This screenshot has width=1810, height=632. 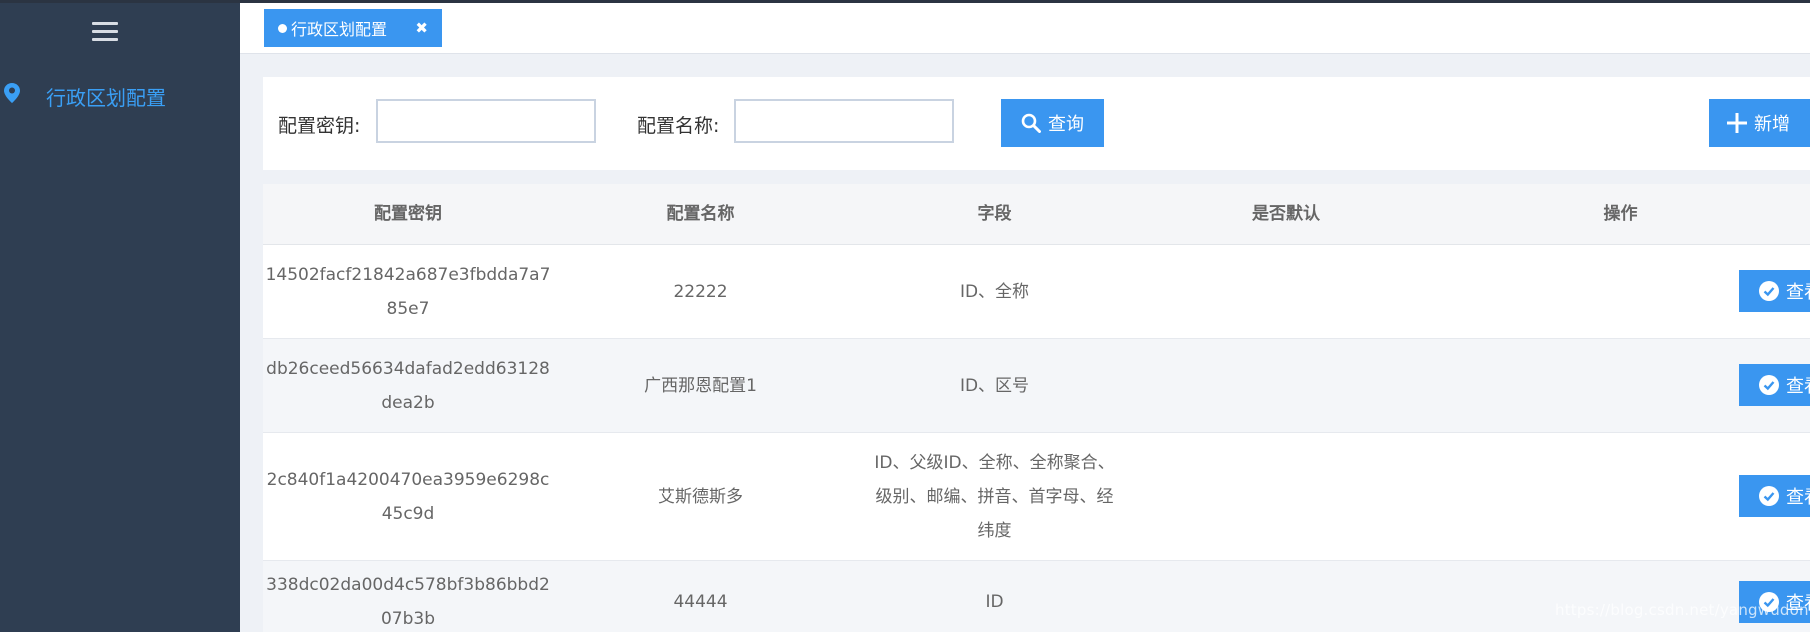 I want to click on cell-config-key: db26ceed56634dafad2edd63128 dea2b, so click(x=408, y=385).